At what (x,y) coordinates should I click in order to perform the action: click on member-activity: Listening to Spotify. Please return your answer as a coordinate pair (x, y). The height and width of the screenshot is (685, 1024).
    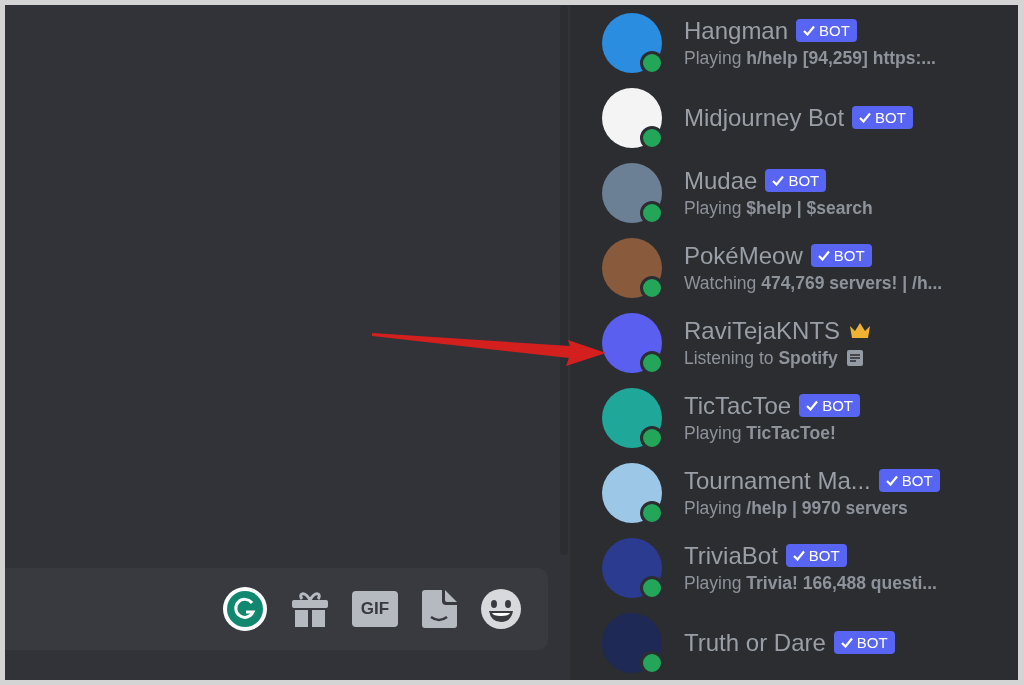
    Looking at the image, I should click on (761, 358).